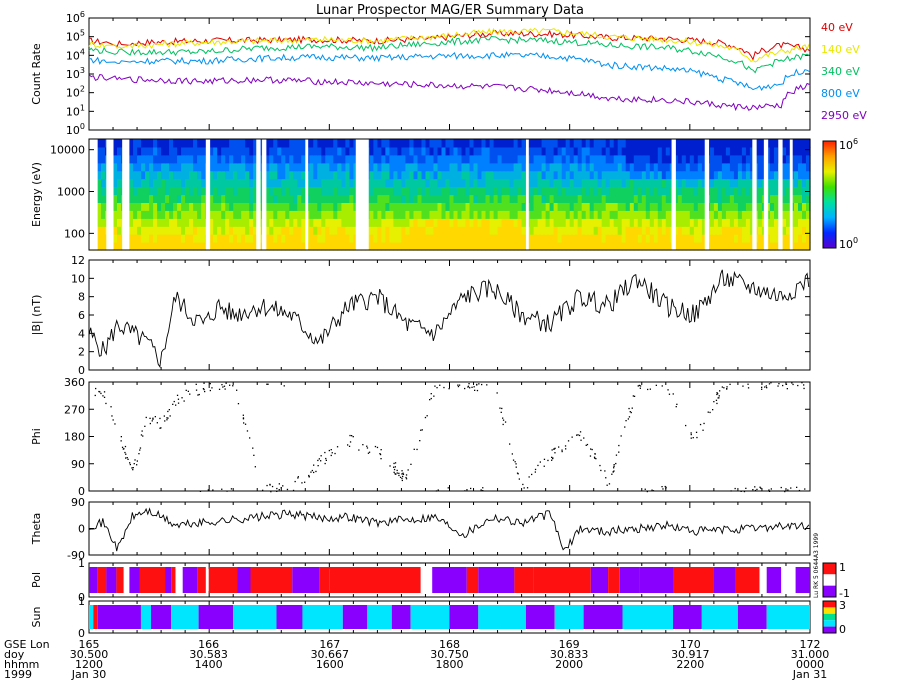 The image size is (900, 700). What do you see at coordinates (355, 617) in the screenshot?
I see `sun-segment` at bounding box center [355, 617].